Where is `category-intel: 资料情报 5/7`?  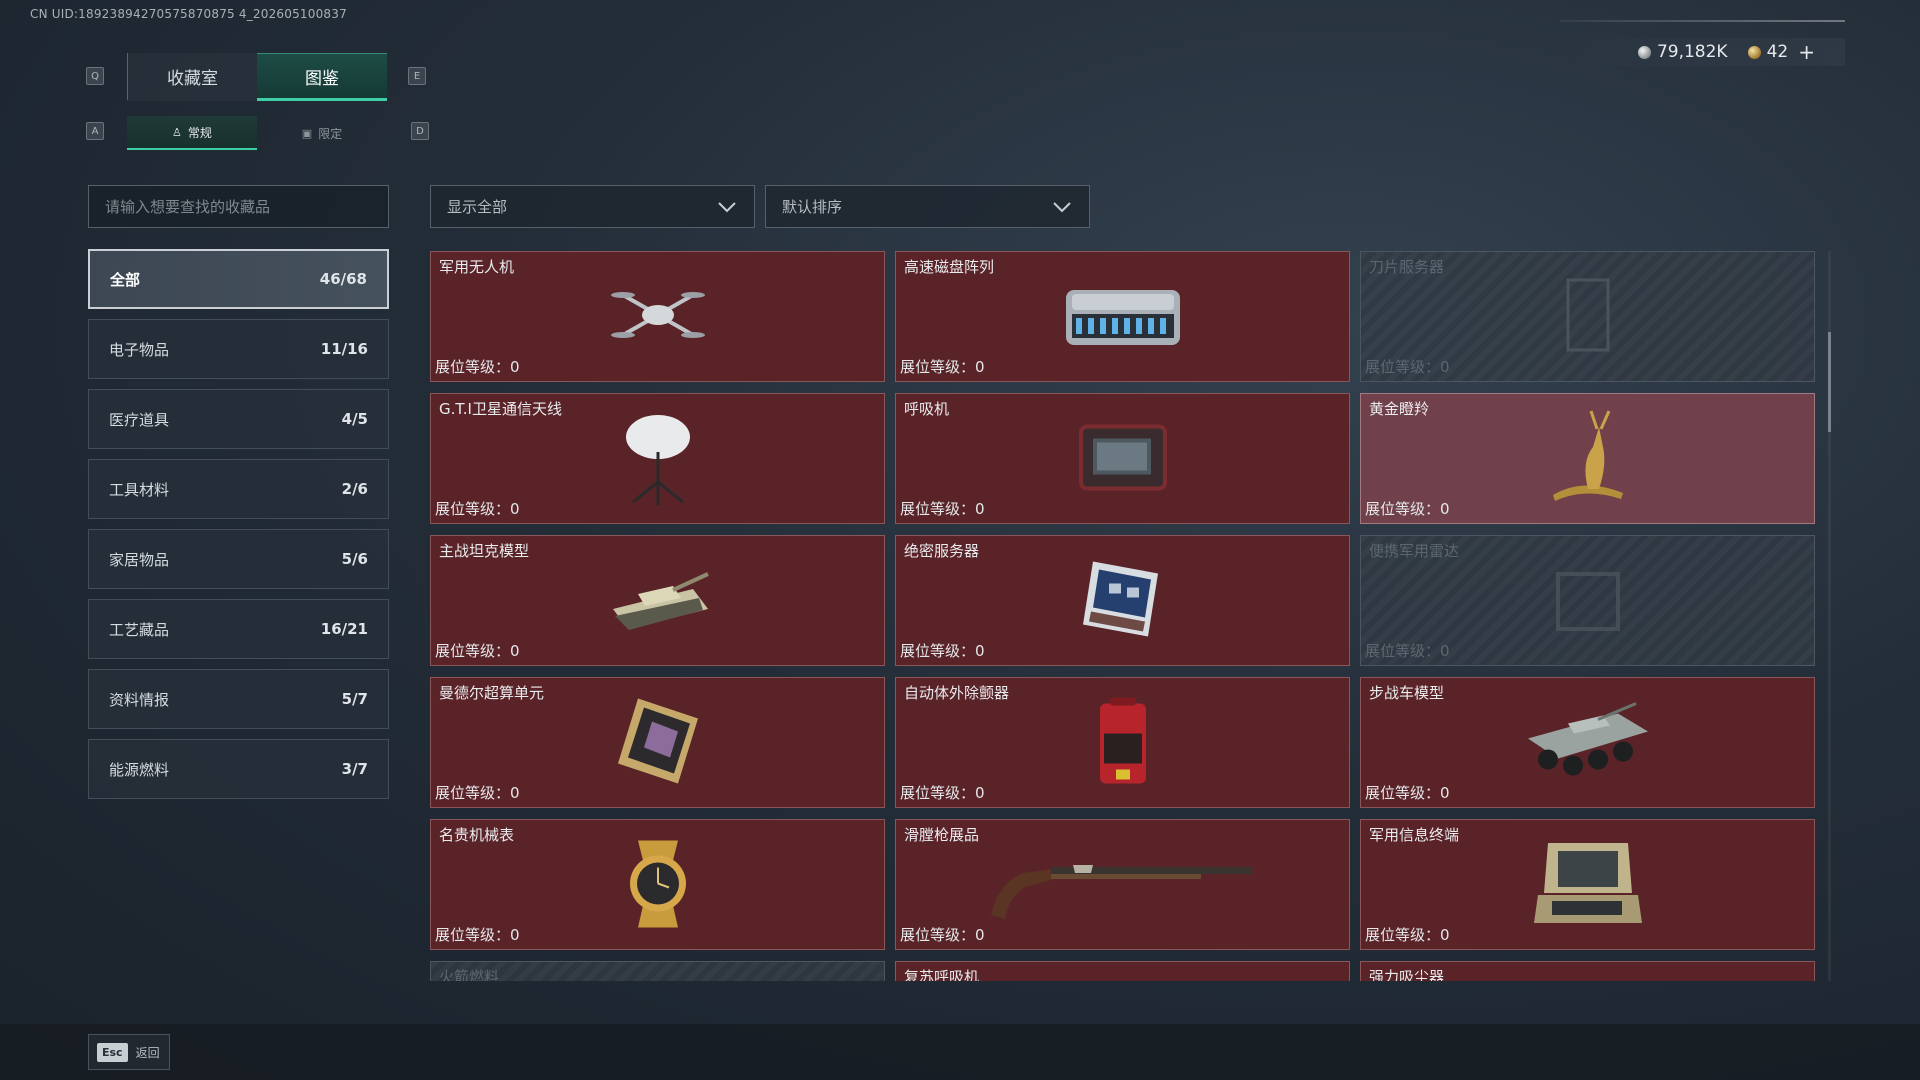
category-intel: 资料情报 5/7 is located at coordinates (238, 699).